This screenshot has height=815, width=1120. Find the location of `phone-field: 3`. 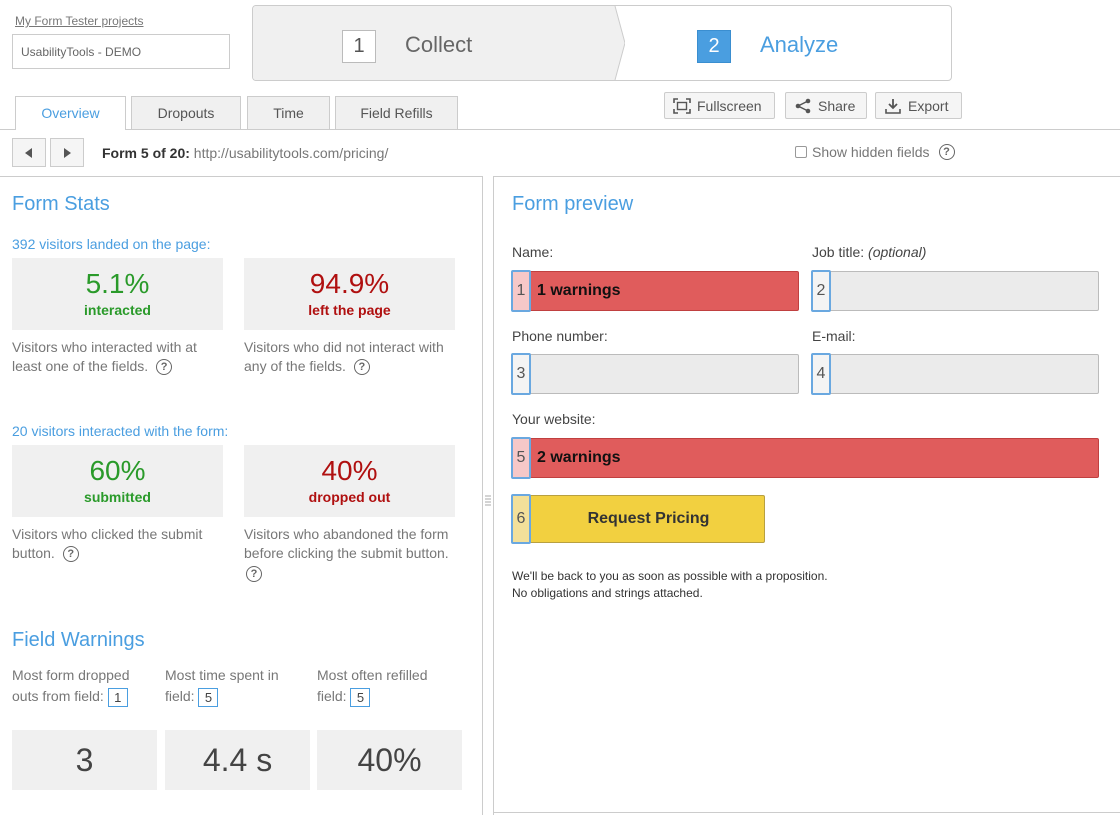

phone-field: 3 is located at coordinates (655, 374).